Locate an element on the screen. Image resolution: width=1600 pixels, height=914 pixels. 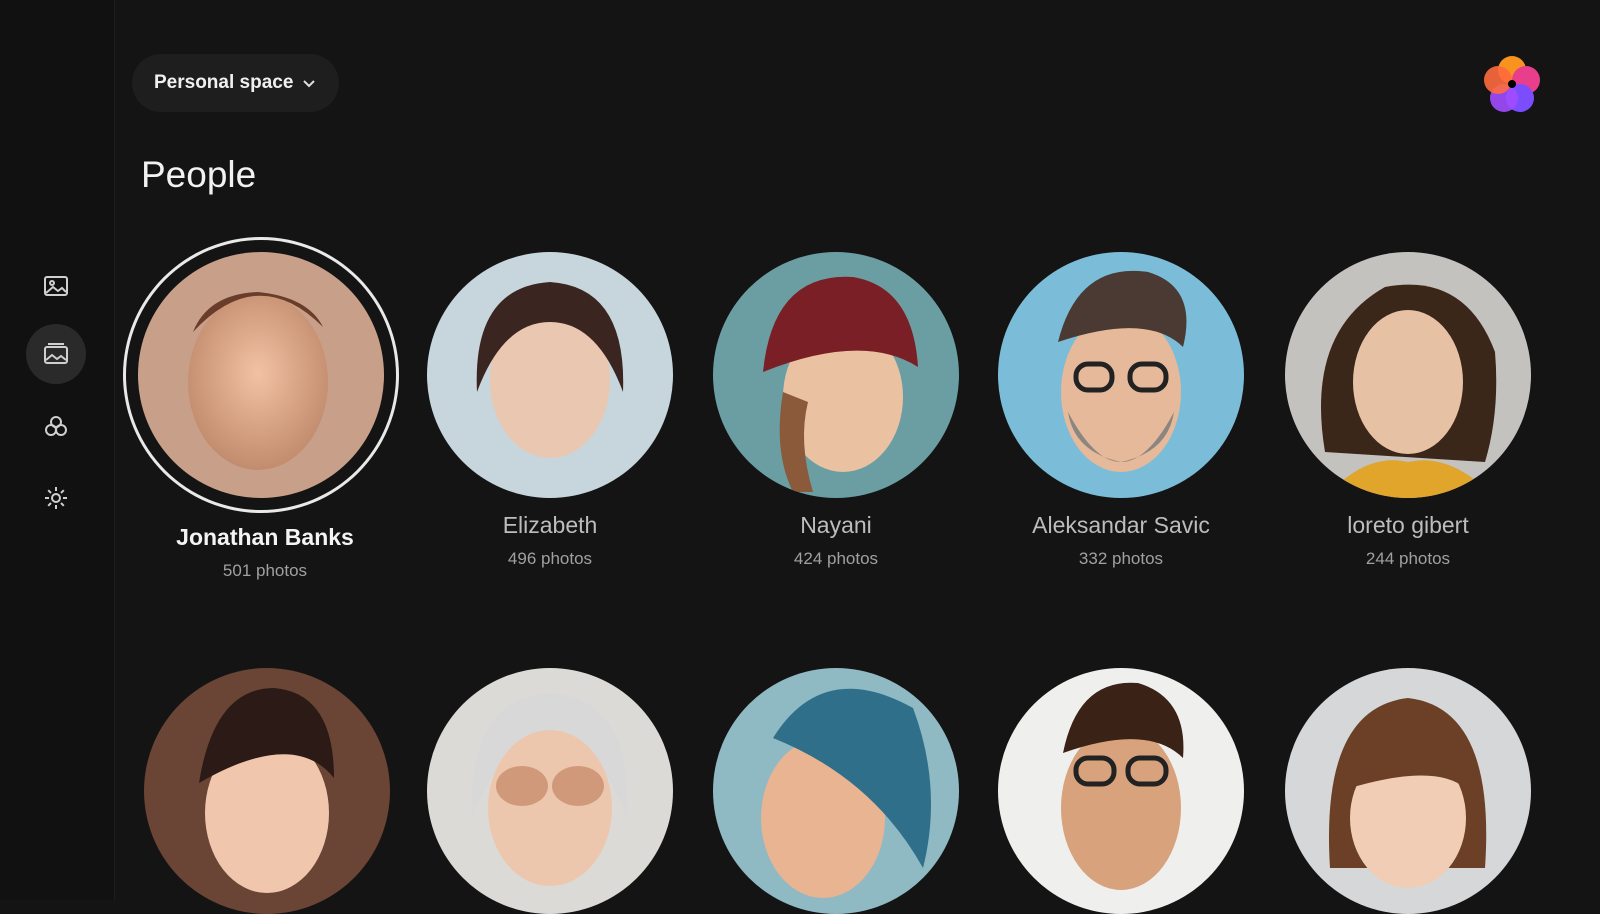
people-icon is located at coordinates (56, 426).